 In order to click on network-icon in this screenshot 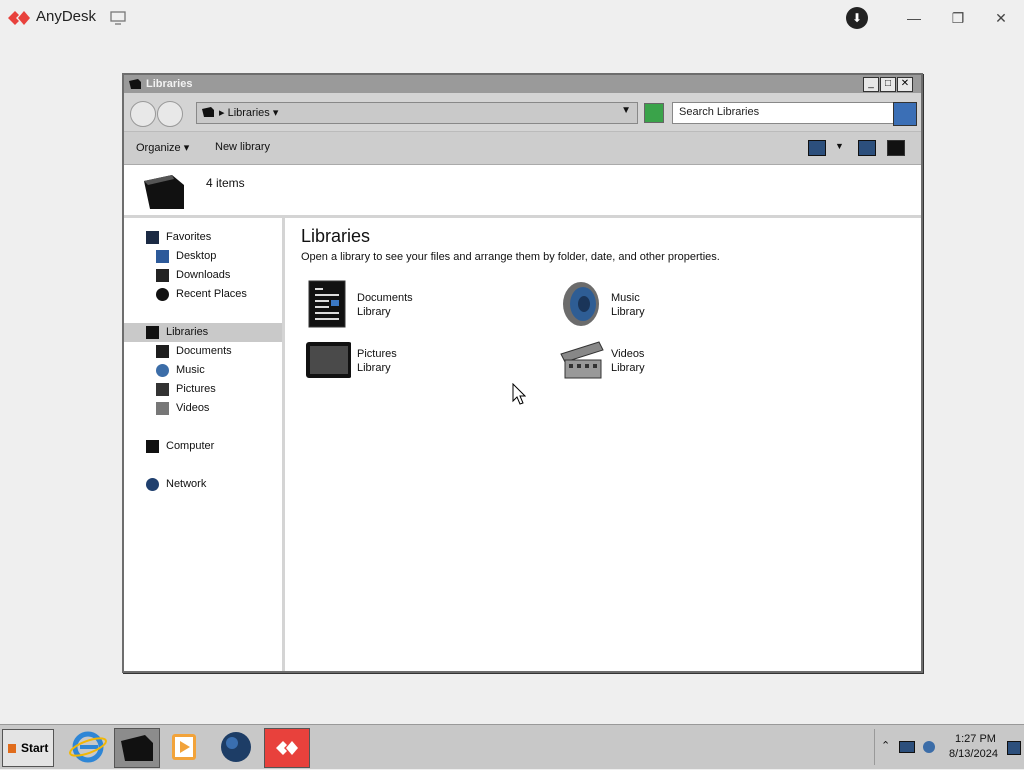, I will do `click(152, 484)`.